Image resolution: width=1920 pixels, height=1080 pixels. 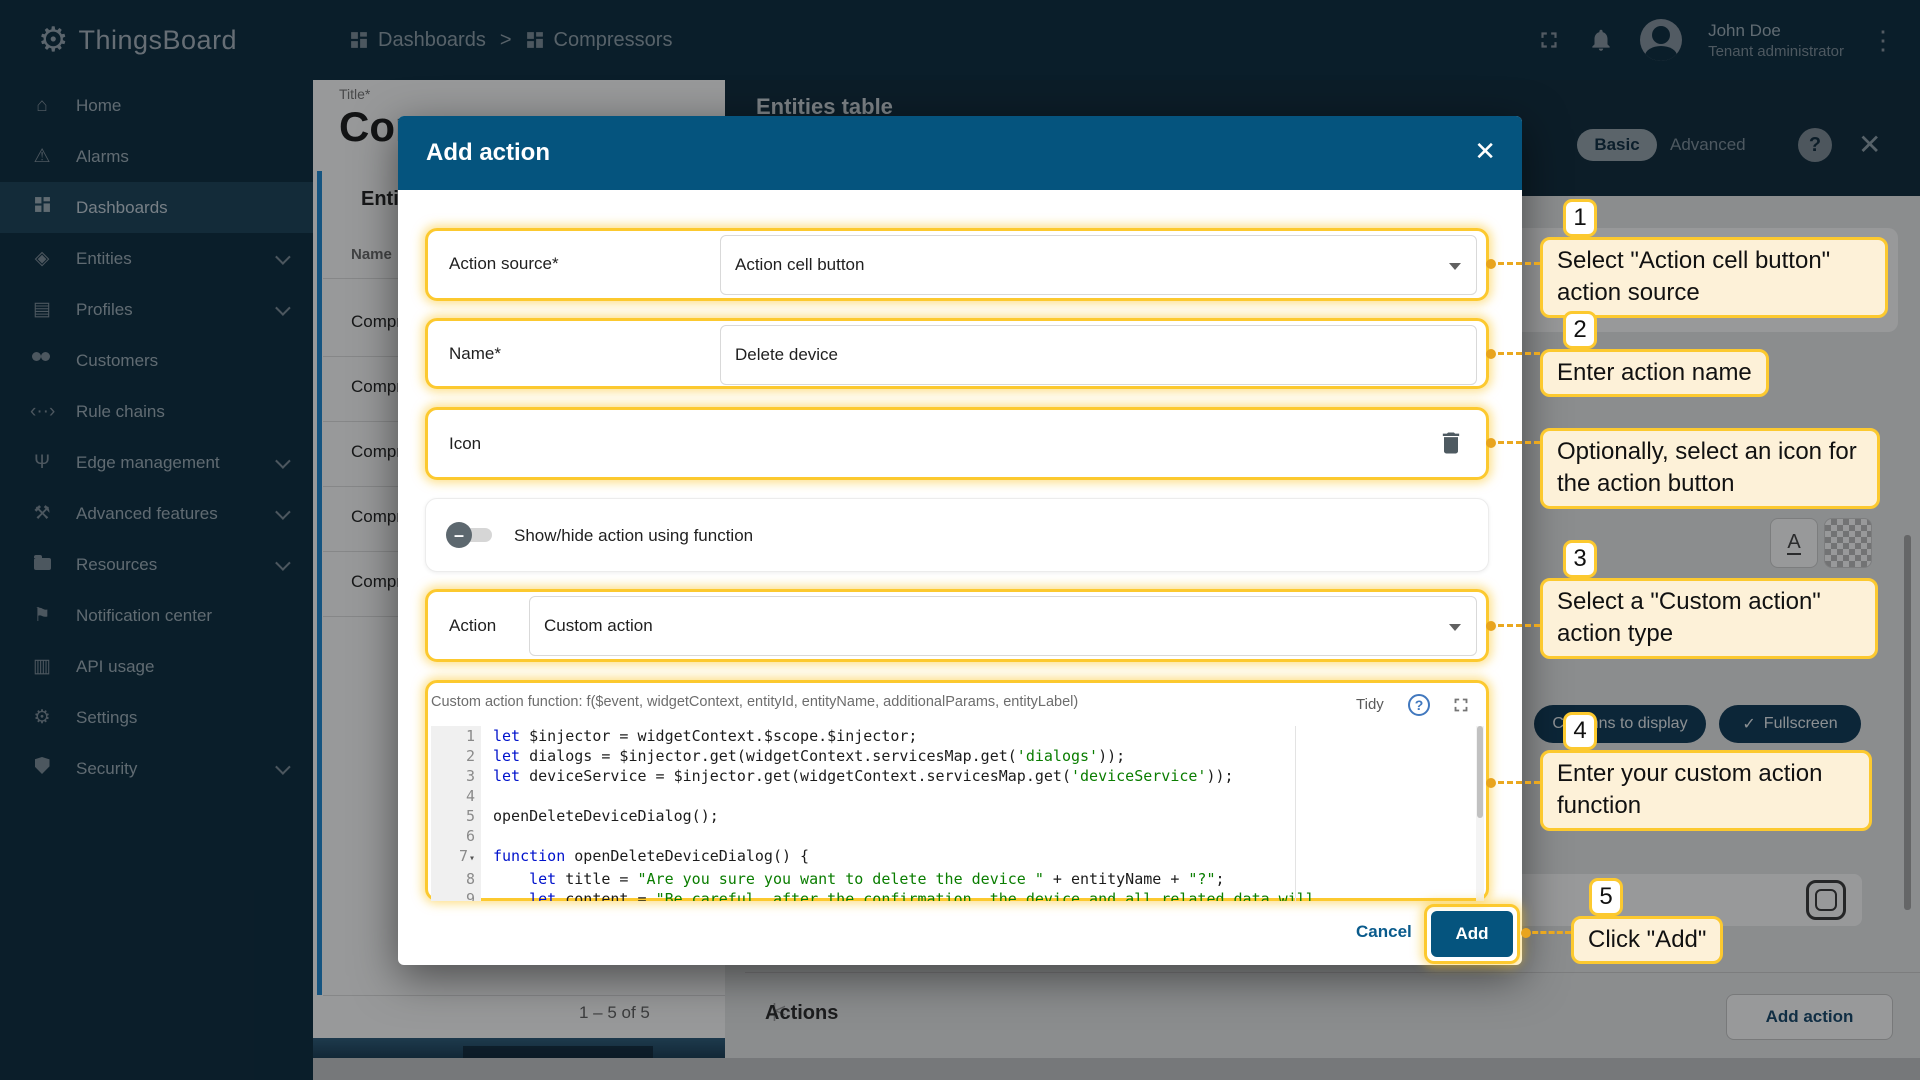 What do you see at coordinates (1461, 705) in the screenshot?
I see `expand-editor-icon` at bounding box center [1461, 705].